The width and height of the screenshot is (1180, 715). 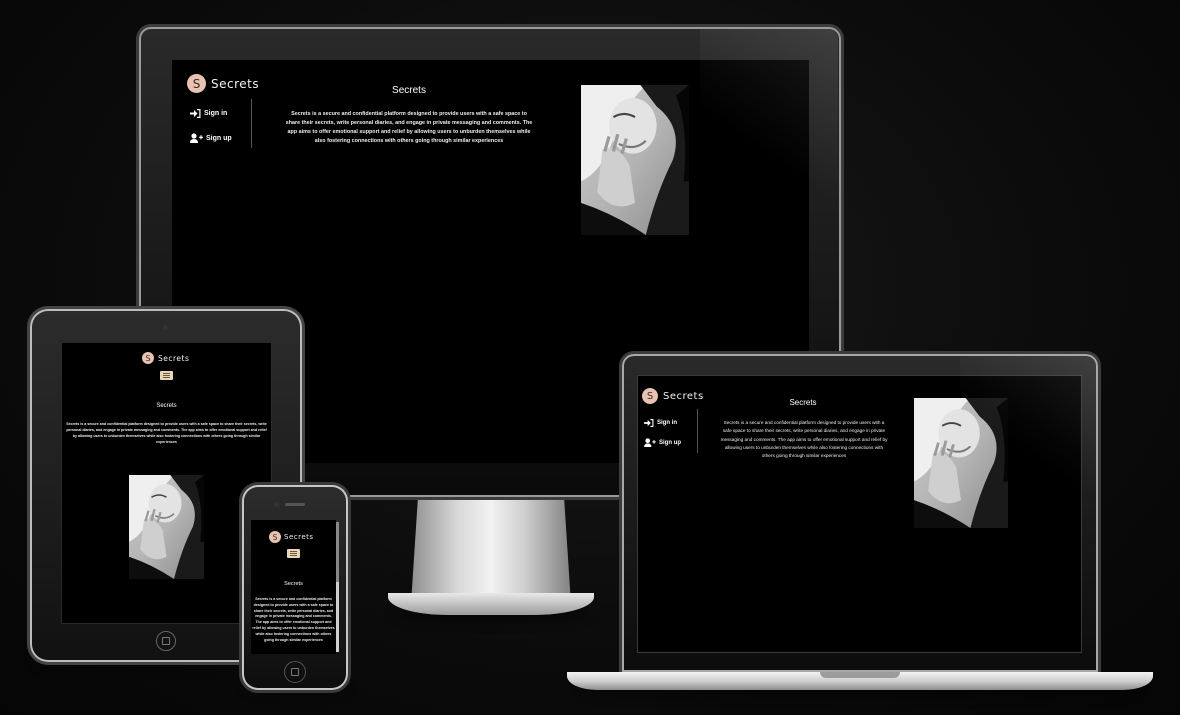 I want to click on desktop-glare, so click(x=769, y=129).